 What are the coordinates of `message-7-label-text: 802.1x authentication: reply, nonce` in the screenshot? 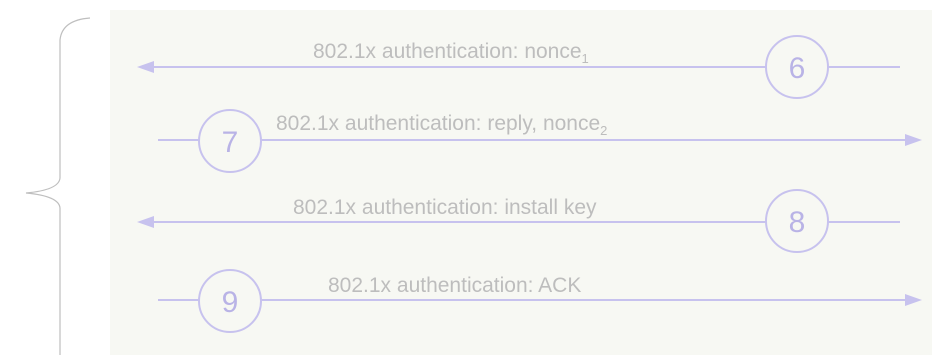 It's located at (438, 123).